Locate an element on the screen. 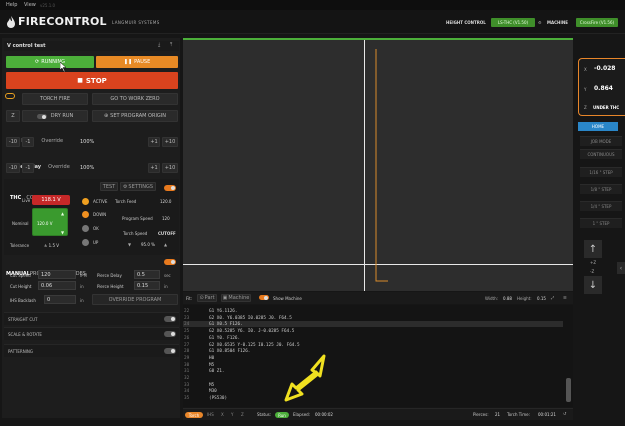 This screenshot has width=625, height=426. menu-view: View is located at coordinates (30, 5).